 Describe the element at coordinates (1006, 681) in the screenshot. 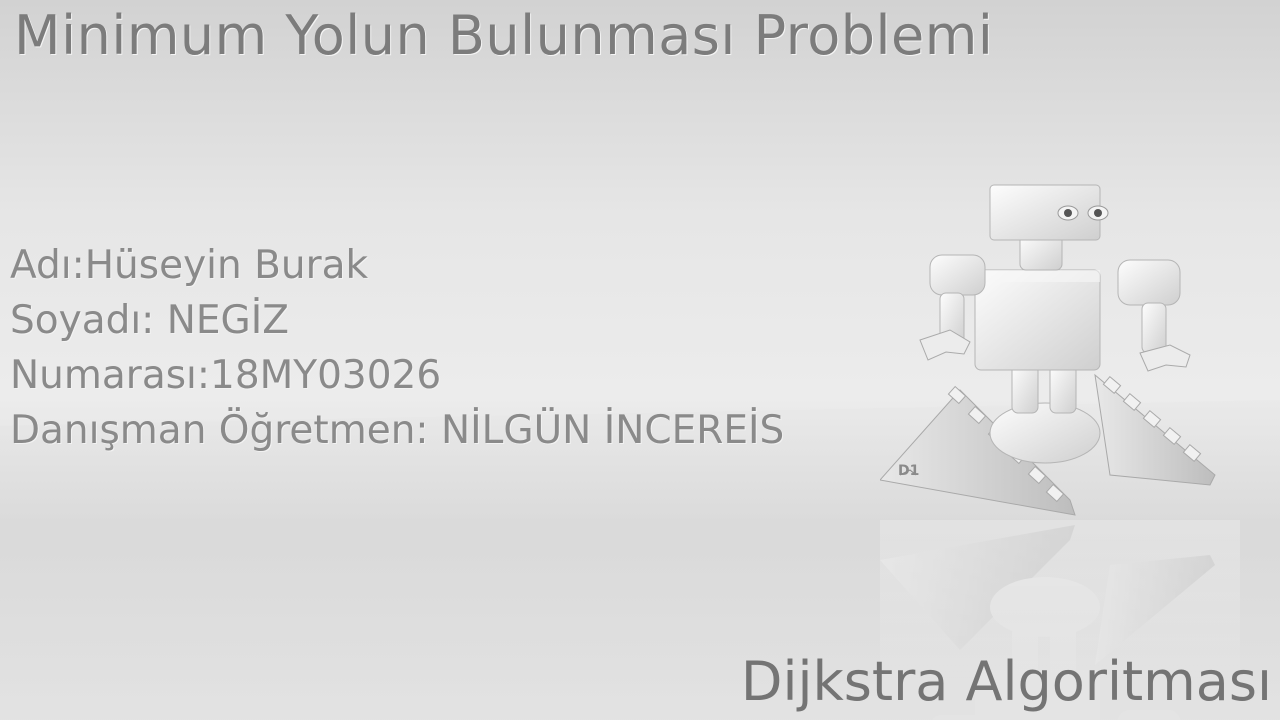

I see `slide-subtitle: Dijkstra Algoritması` at that location.